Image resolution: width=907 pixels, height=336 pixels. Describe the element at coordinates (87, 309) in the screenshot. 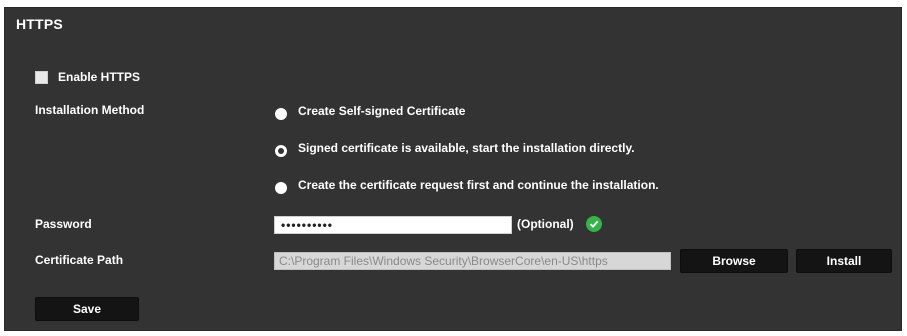

I see `save-button: Save` at that location.